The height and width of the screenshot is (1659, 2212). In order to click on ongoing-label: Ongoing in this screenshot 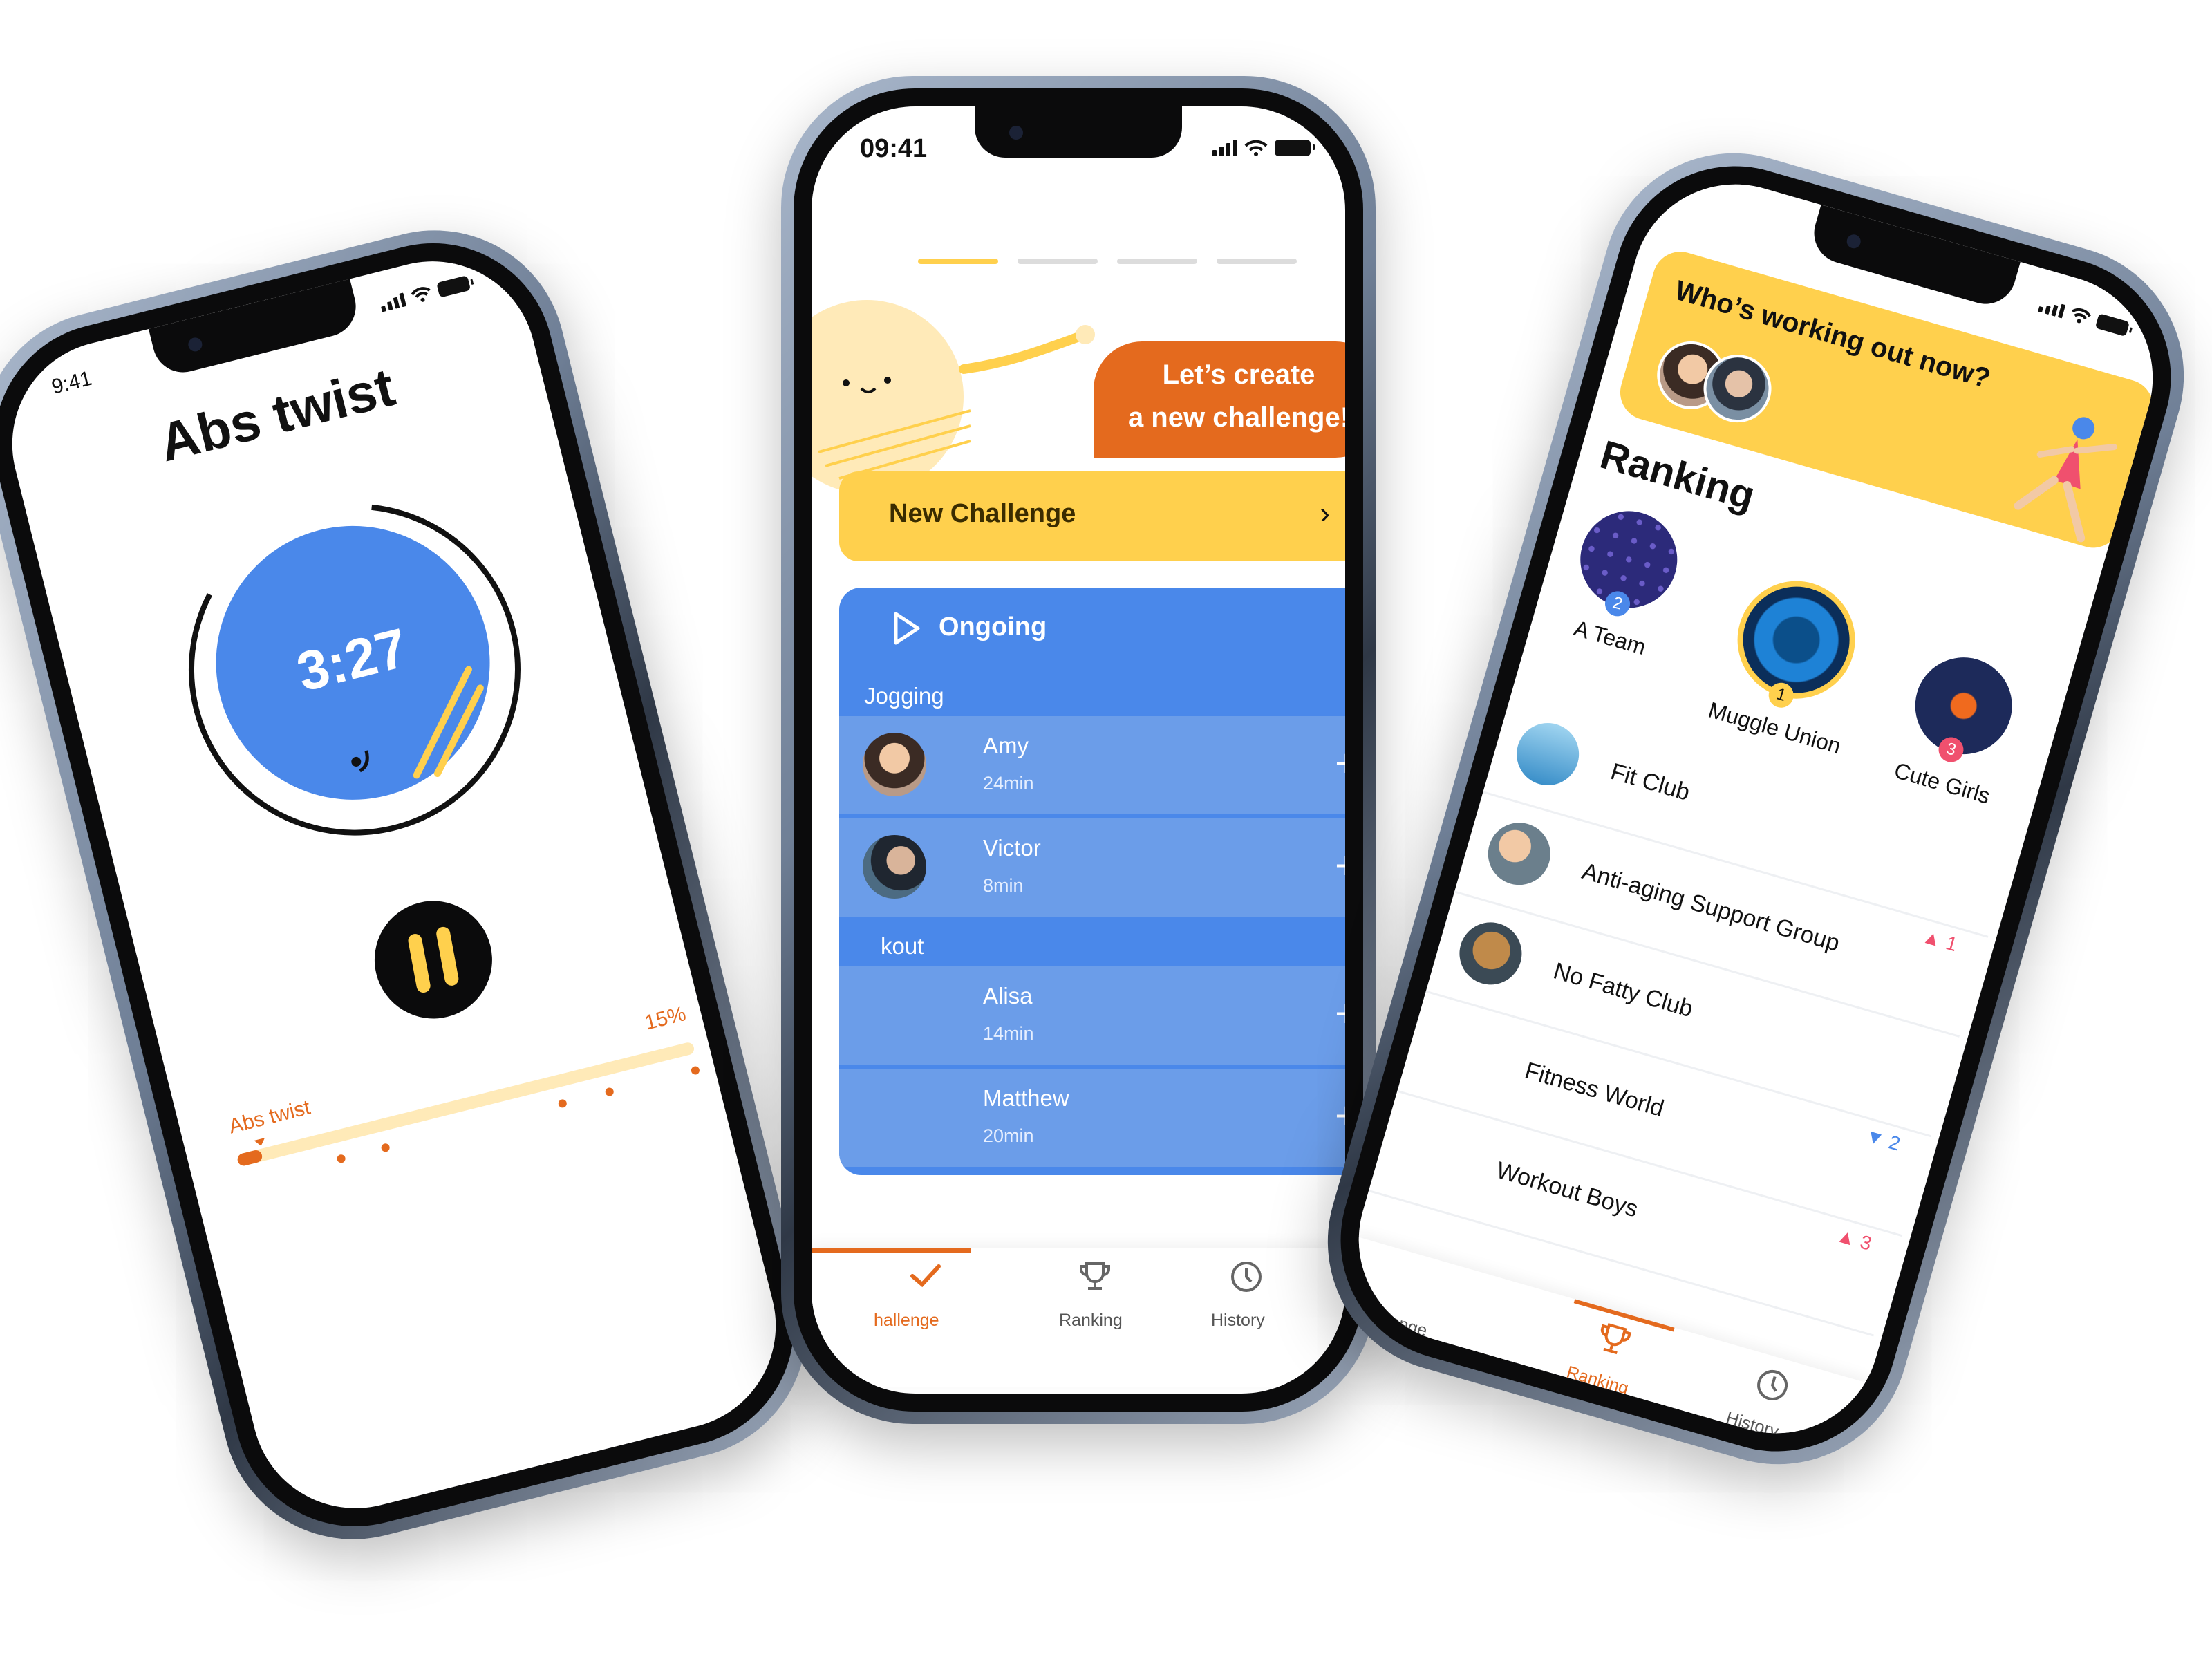, I will do `click(993, 626)`.